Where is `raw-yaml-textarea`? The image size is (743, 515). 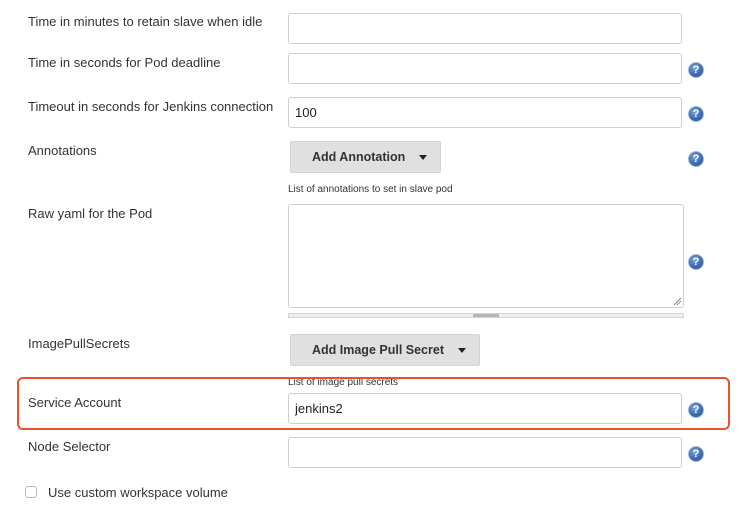 raw-yaml-textarea is located at coordinates (486, 256).